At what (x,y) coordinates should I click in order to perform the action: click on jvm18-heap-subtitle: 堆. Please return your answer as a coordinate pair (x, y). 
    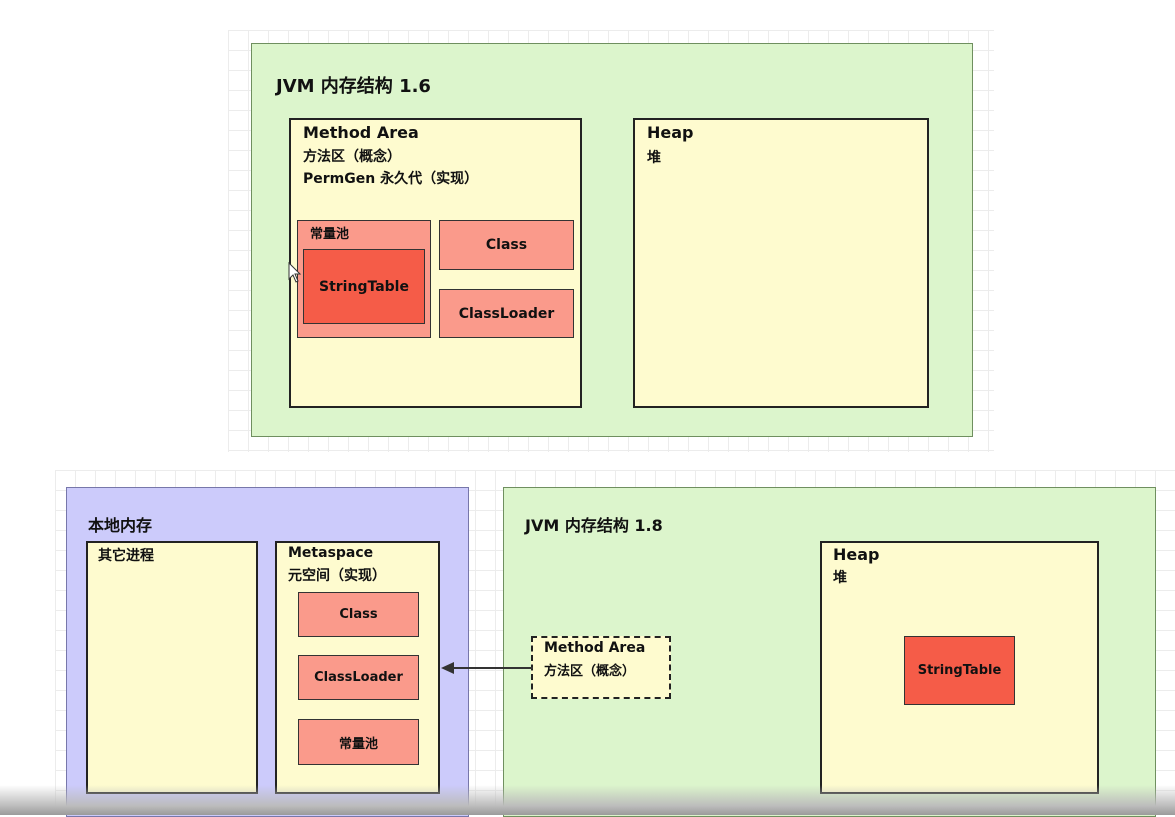
    Looking at the image, I should click on (840, 578).